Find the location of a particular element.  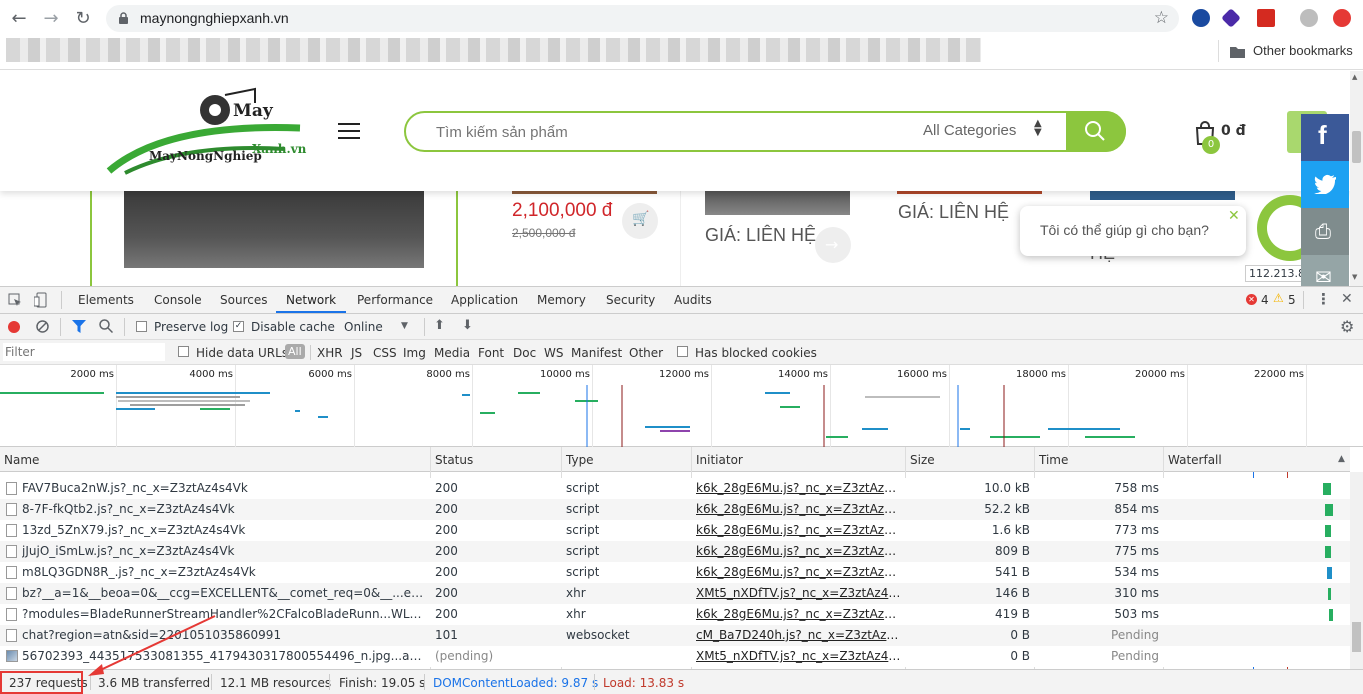

facebook-share-button: f is located at coordinates (1325, 137).